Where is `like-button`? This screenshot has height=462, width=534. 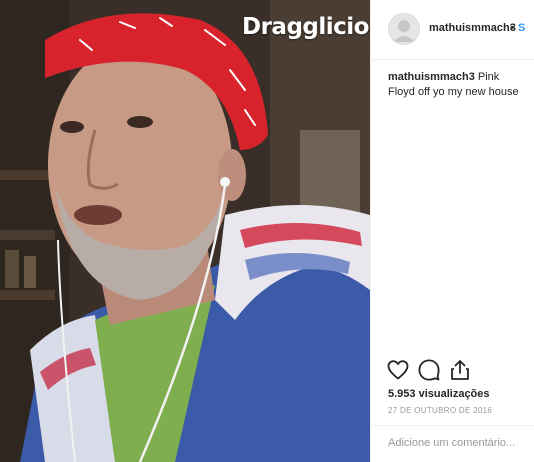 like-button is located at coordinates (398, 370).